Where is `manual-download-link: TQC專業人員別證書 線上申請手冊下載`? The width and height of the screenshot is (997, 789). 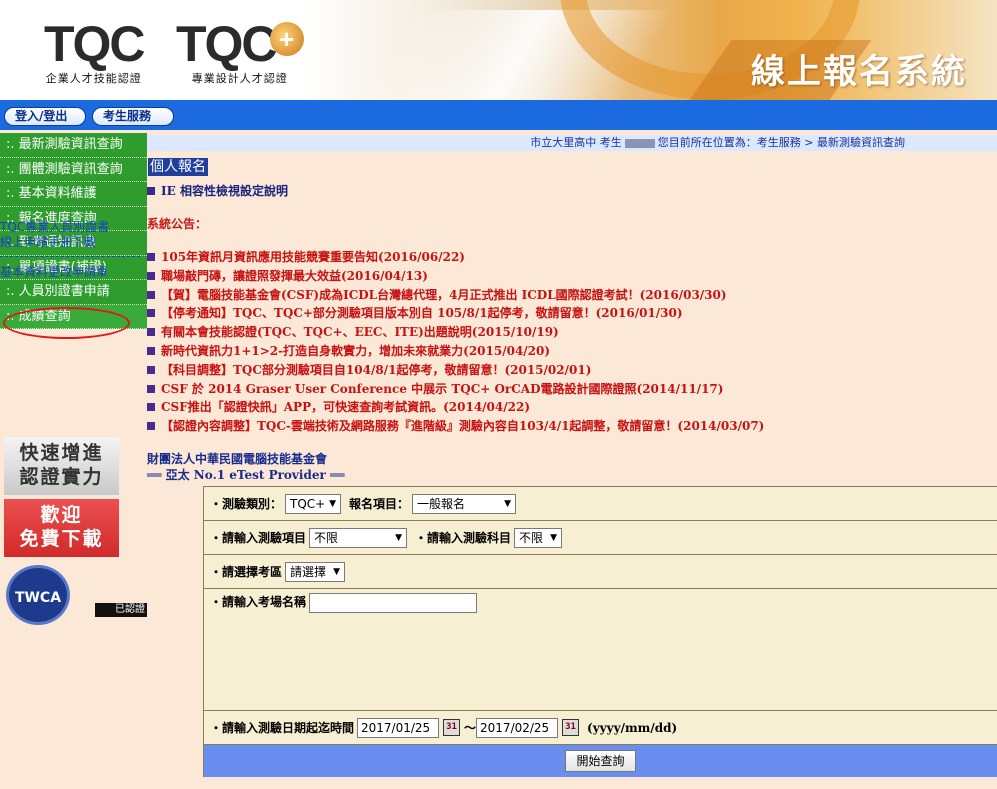
manual-download-link: TQC專業人員別證書 線上申請手冊下載 is located at coordinates (73, 235).